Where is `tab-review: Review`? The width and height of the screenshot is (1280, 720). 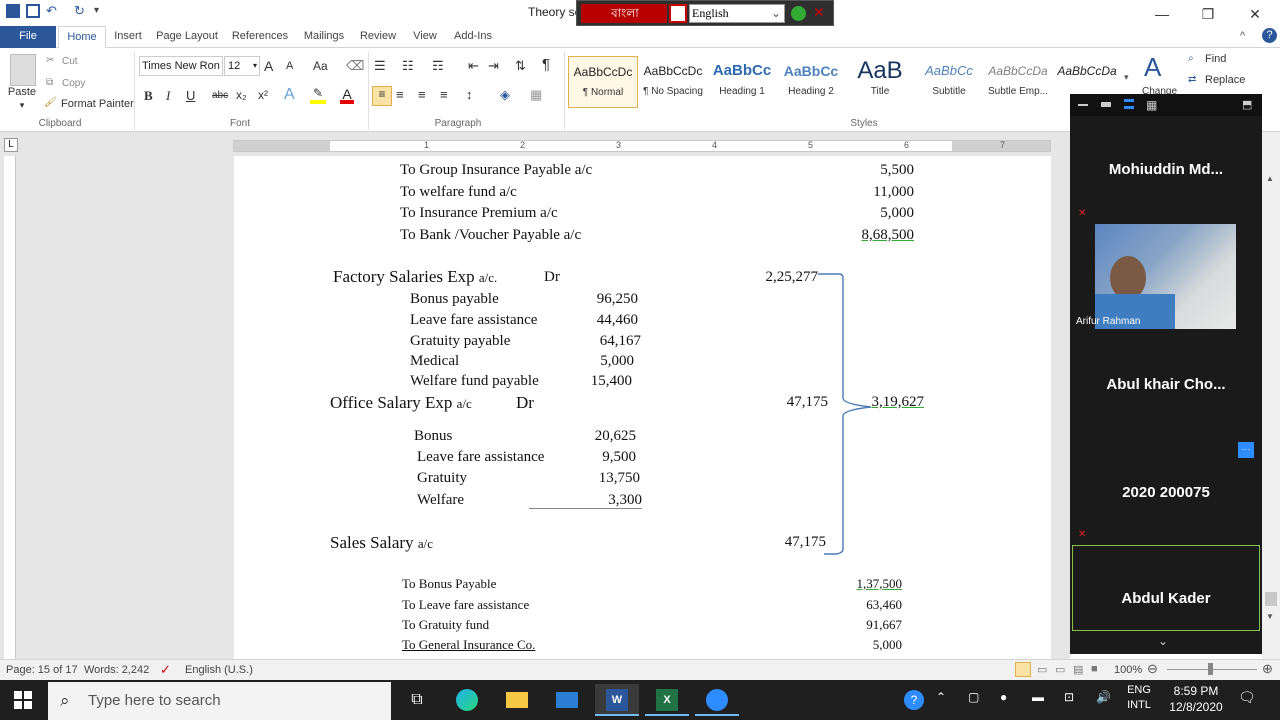 tab-review: Review is located at coordinates (378, 37).